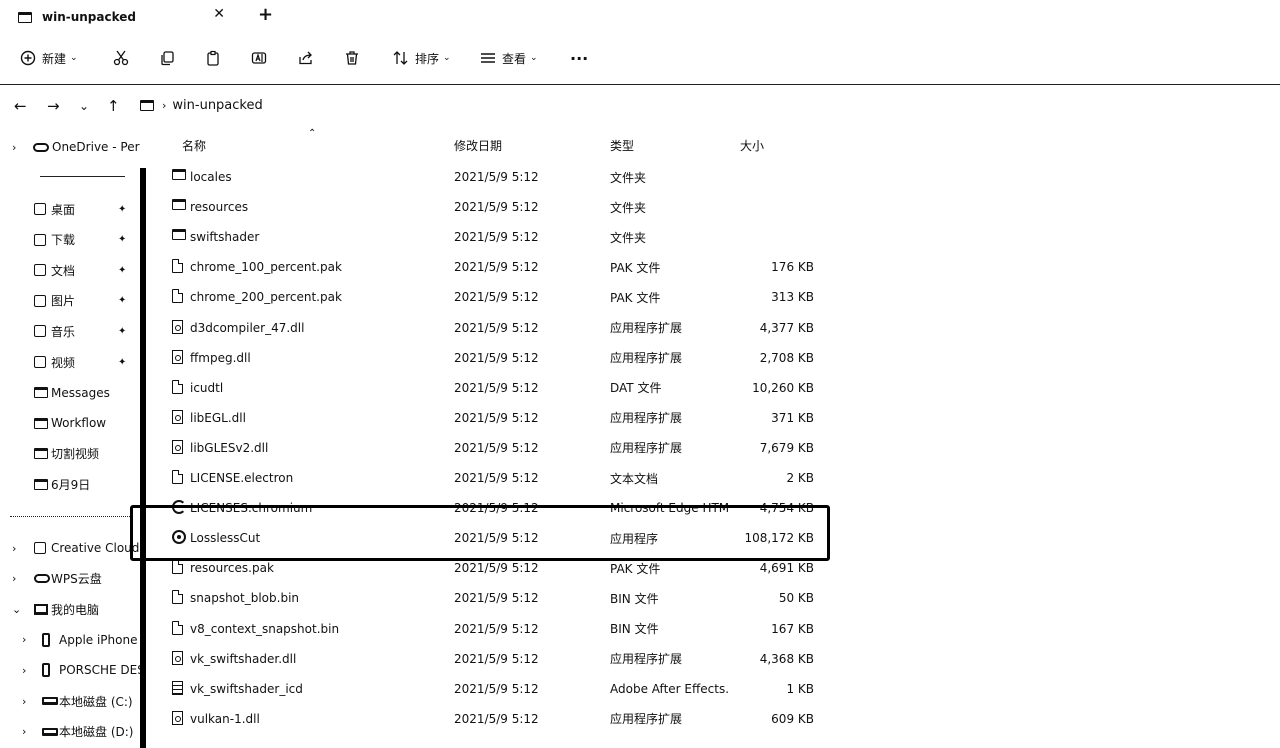 This screenshot has height=748, width=1280. What do you see at coordinates (786, 447) in the screenshot?
I see `file-size: 7,679 KB` at bounding box center [786, 447].